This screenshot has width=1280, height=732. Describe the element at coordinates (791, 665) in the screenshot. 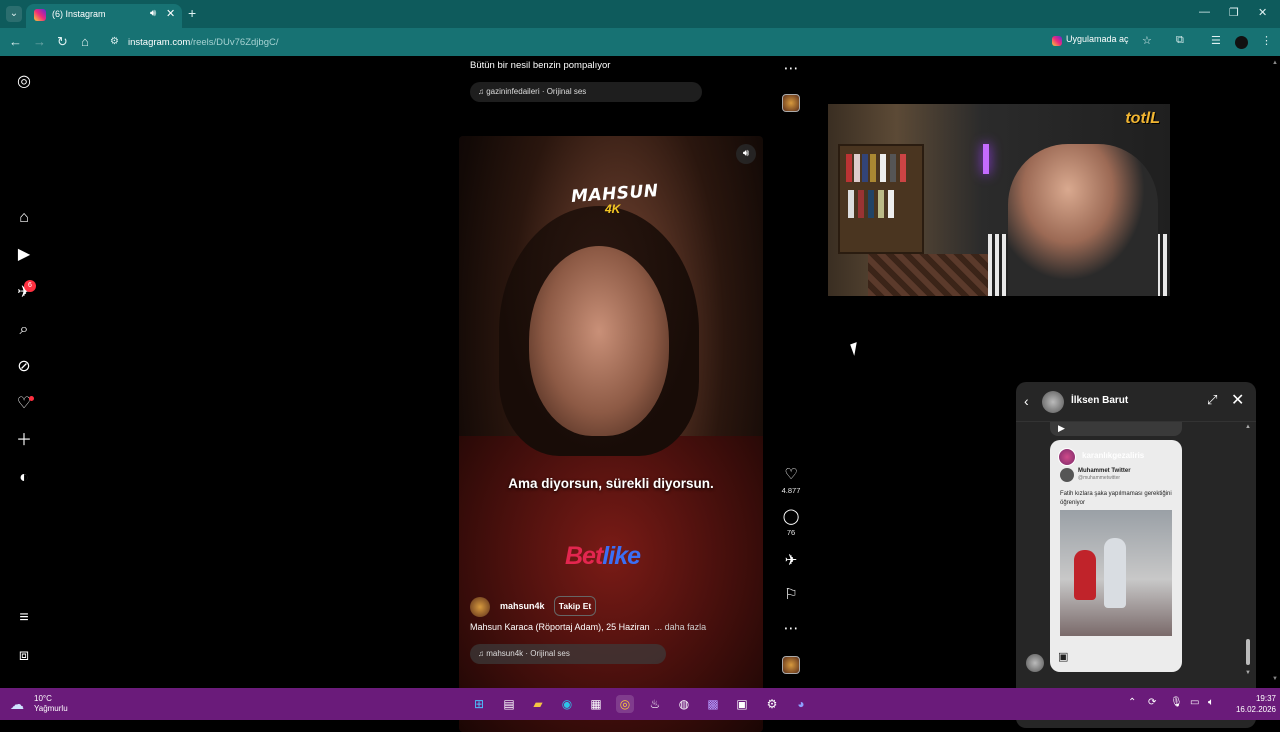

I see `reel-audio-thumbnail` at that location.